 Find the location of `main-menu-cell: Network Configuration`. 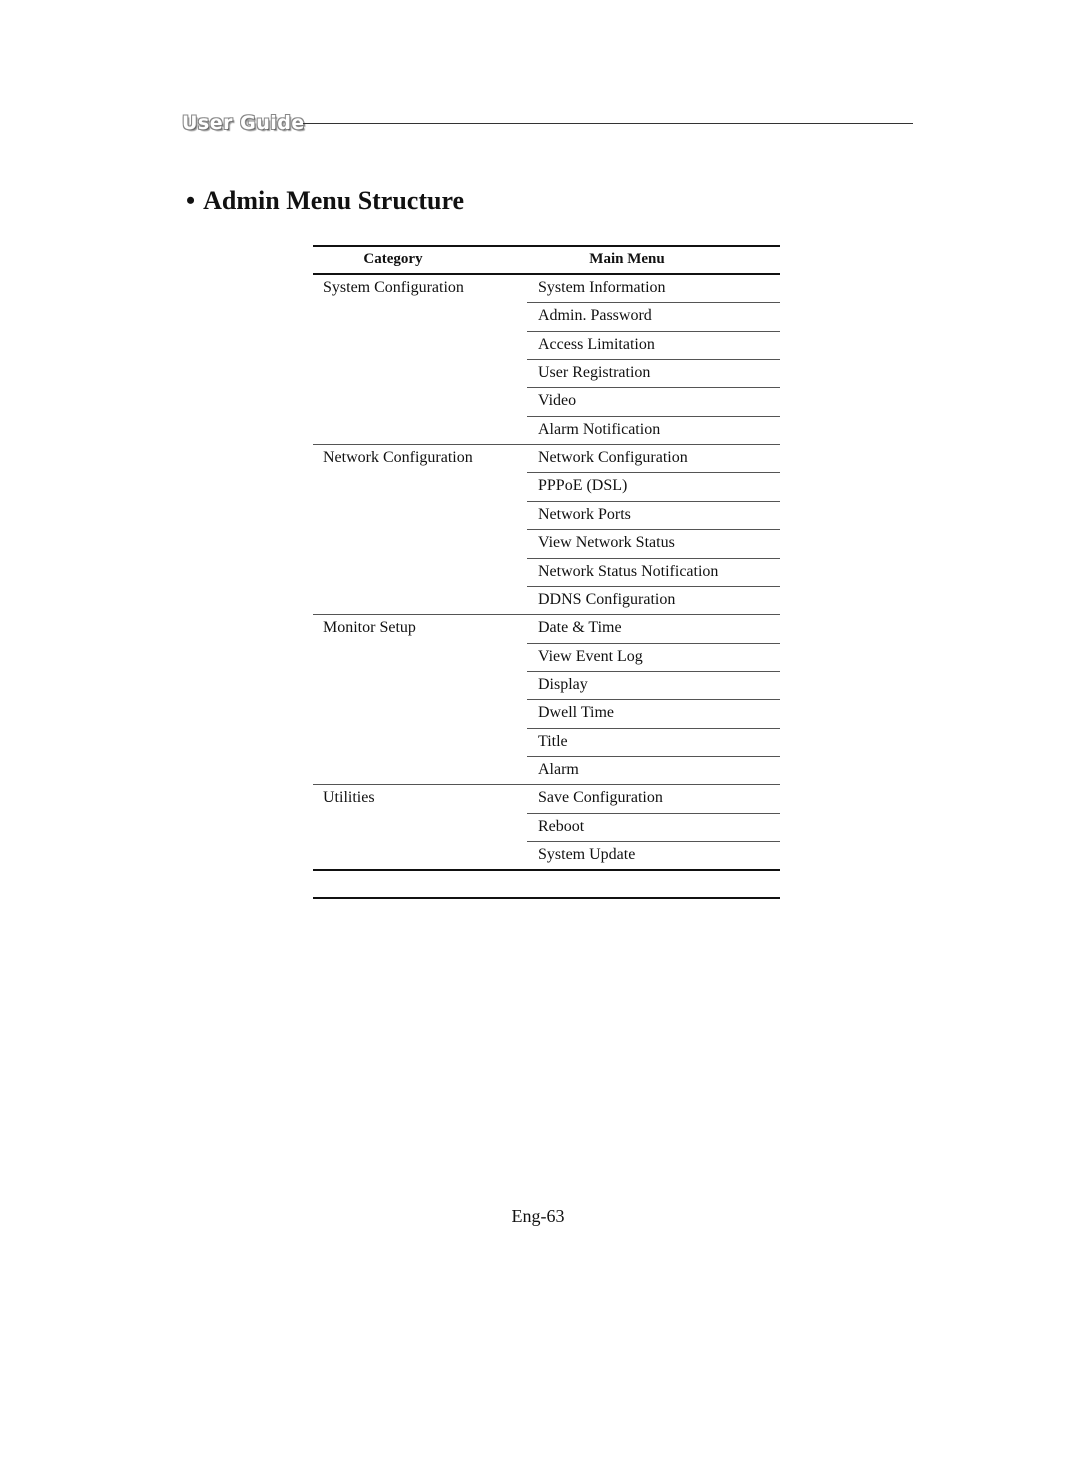

main-menu-cell: Network Configuration is located at coordinates (613, 458).